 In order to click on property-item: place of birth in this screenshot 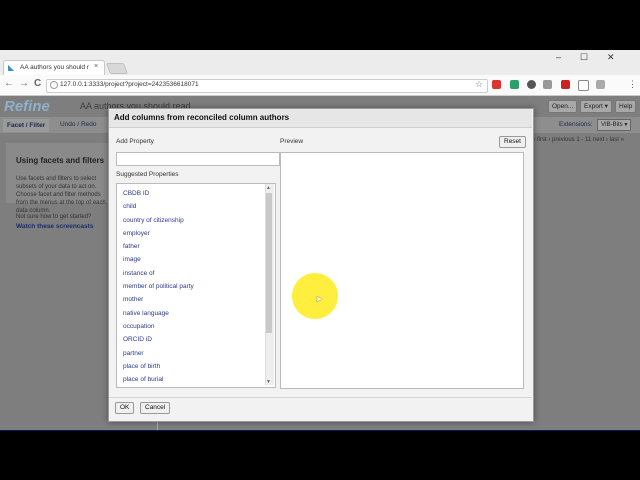, I will do `click(158, 366)`.